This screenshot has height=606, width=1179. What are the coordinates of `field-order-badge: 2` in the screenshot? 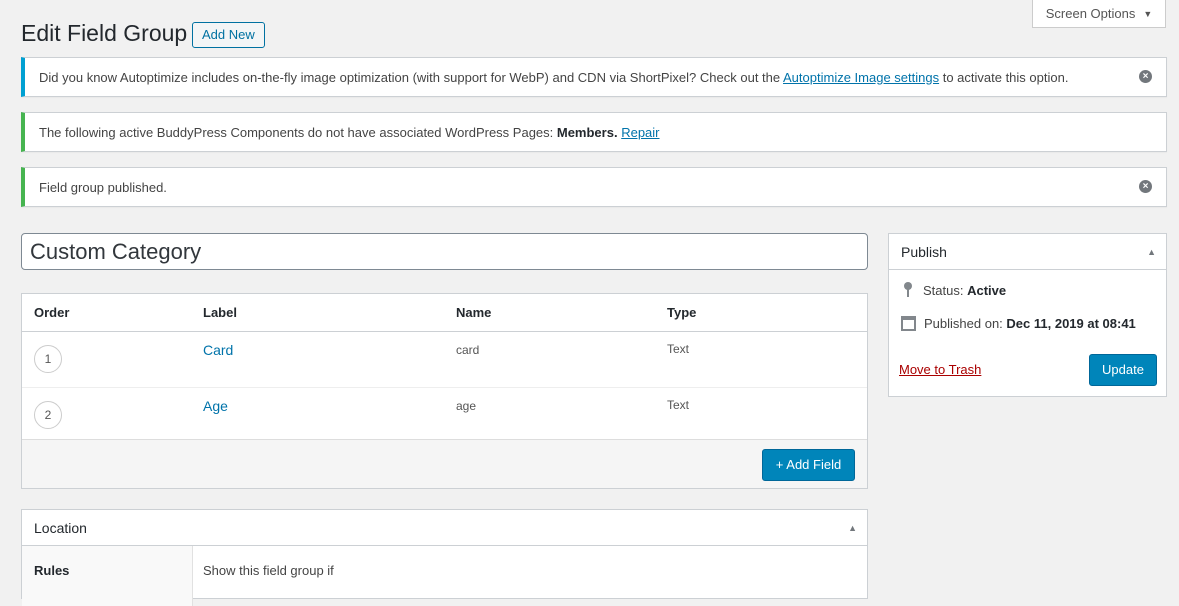 It's located at (48, 415).